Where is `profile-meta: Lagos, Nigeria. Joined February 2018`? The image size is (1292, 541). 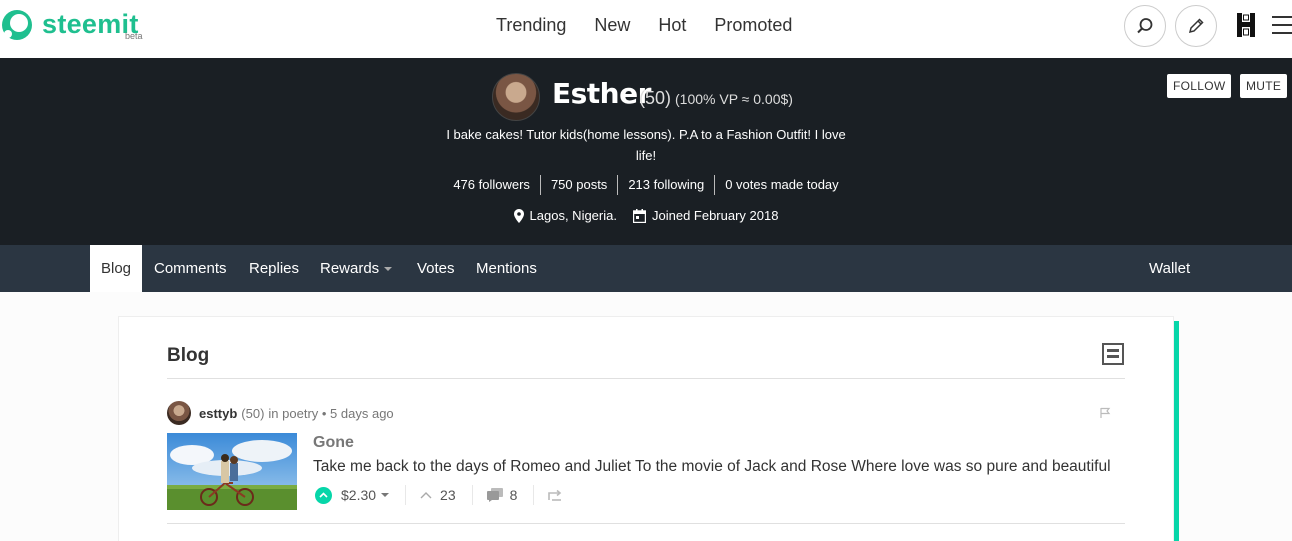 profile-meta: Lagos, Nigeria. Joined February 2018 is located at coordinates (646, 215).